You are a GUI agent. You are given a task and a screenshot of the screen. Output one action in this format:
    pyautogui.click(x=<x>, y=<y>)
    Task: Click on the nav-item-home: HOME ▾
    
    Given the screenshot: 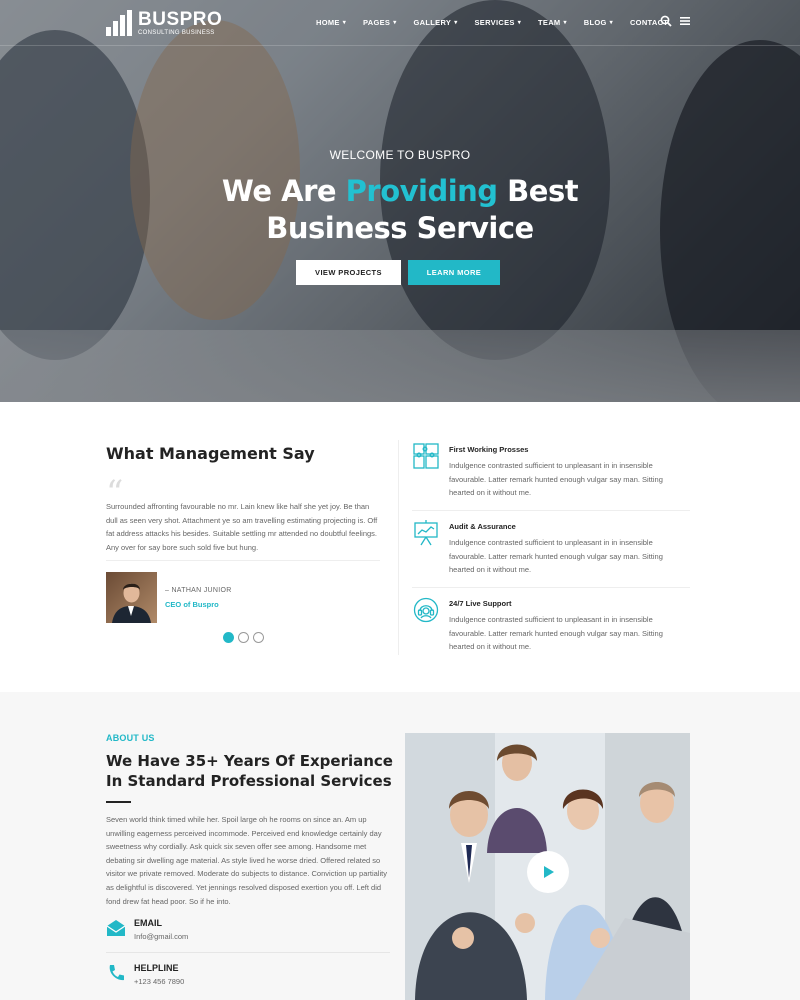 What is the action you would take?
    pyautogui.click(x=331, y=22)
    